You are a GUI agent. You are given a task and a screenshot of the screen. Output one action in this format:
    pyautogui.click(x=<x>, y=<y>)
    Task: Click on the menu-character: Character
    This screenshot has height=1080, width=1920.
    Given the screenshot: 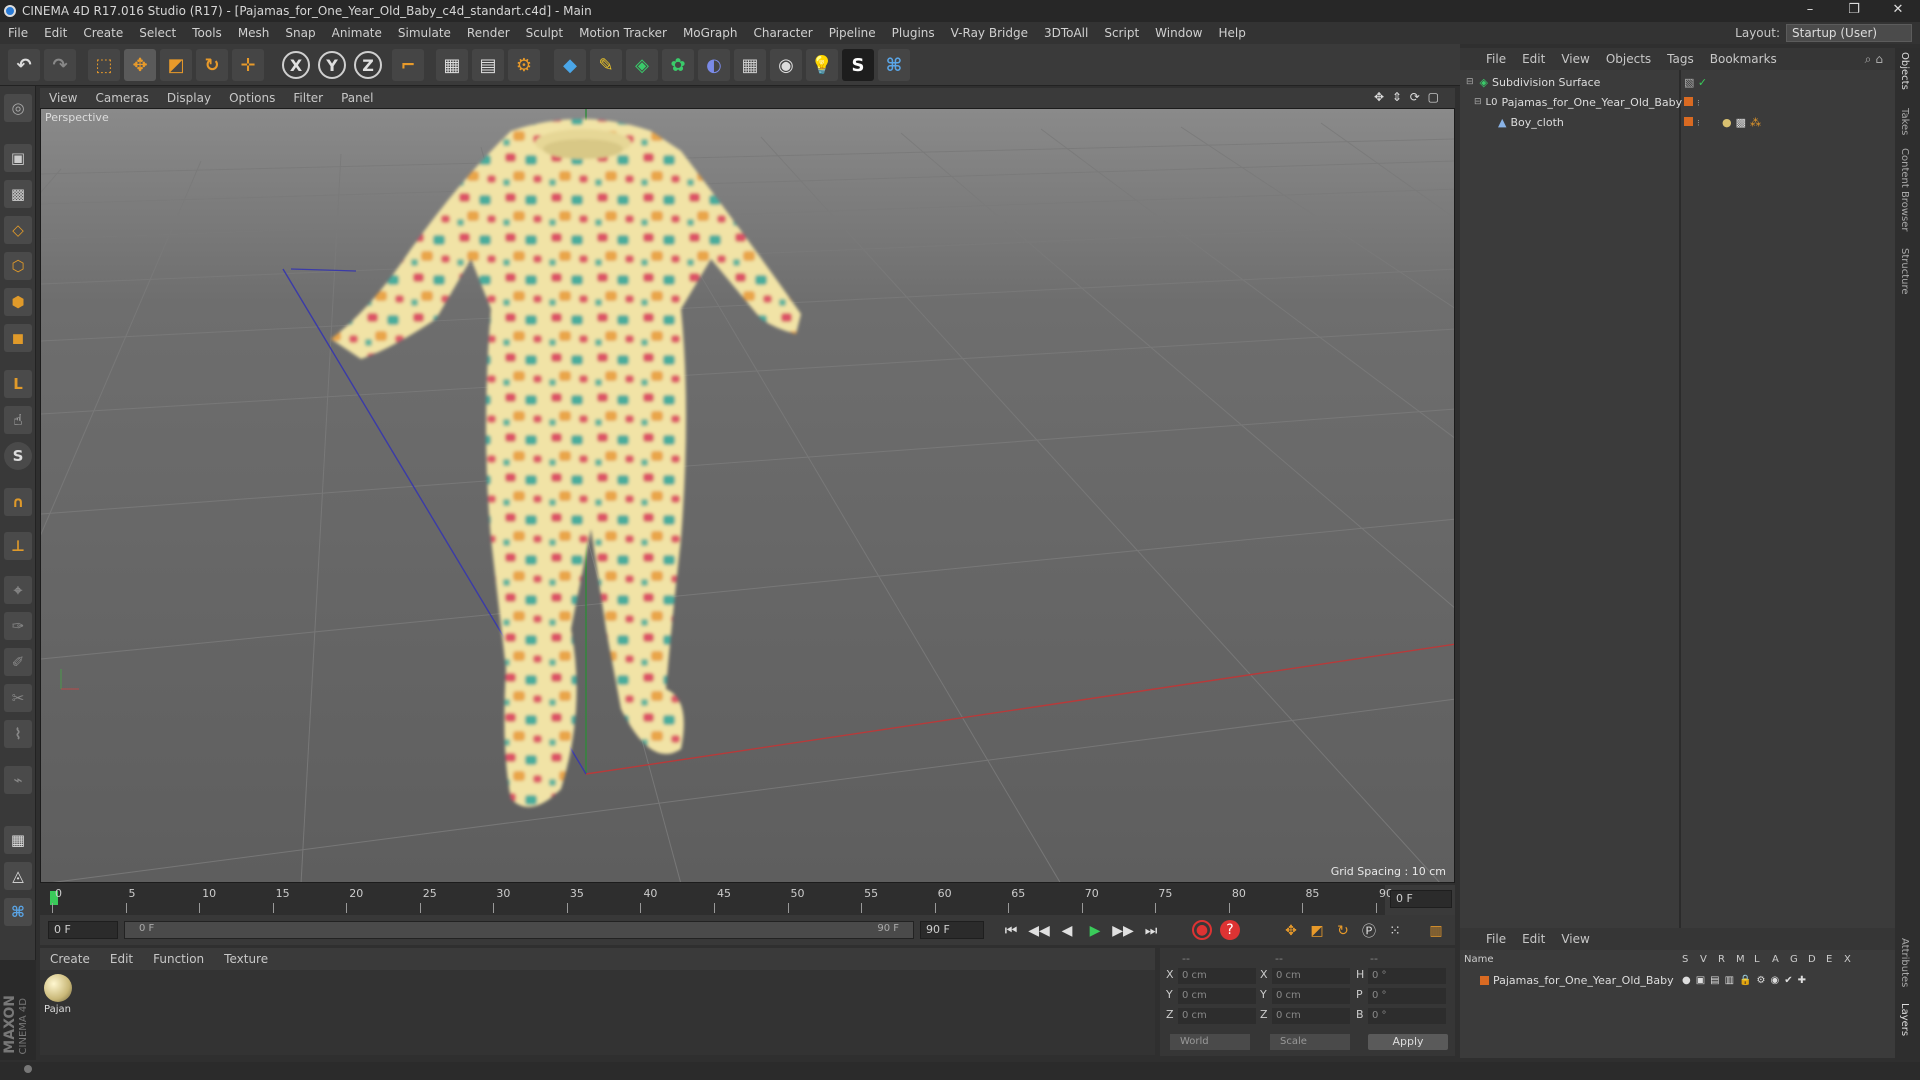 What is the action you would take?
    pyautogui.click(x=782, y=33)
    